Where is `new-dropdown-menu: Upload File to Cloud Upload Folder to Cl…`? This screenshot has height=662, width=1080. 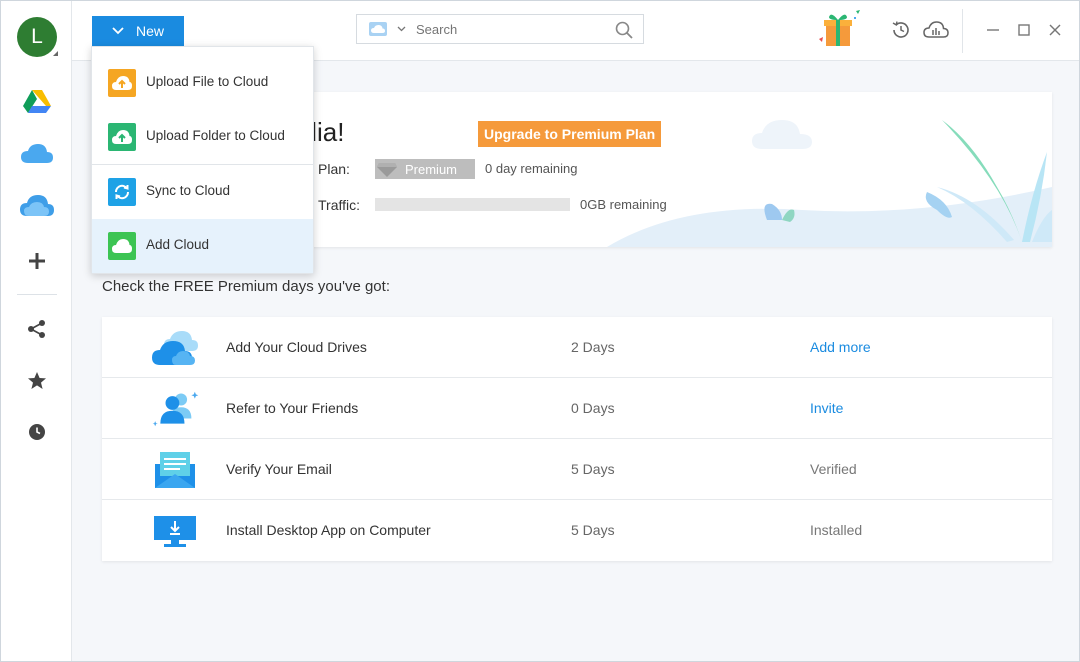
new-dropdown-menu: Upload File to Cloud Upload Folder to Cl… is located at coordinates (202, 160).